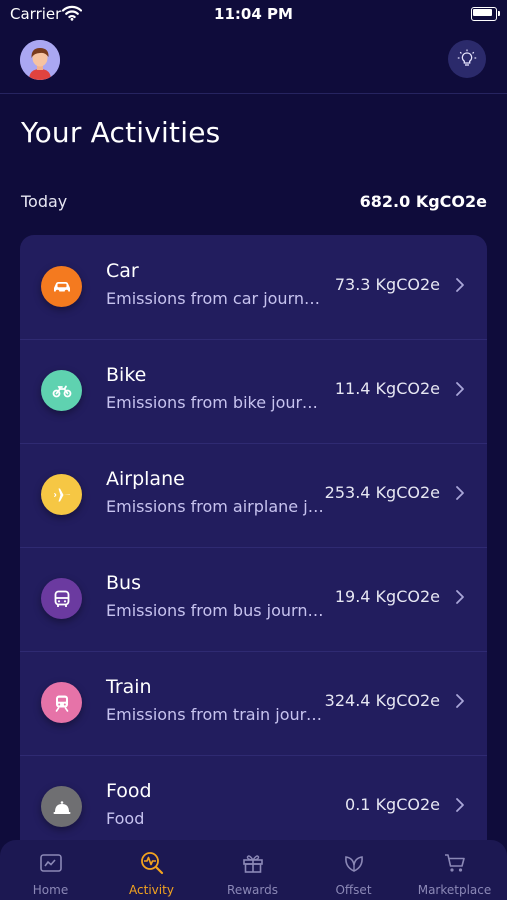  What do you see at coordinates (382, 492) in the screenshot?
I see `activity-value: 253.4 KgCO2e` at bounding box center [382, 492].